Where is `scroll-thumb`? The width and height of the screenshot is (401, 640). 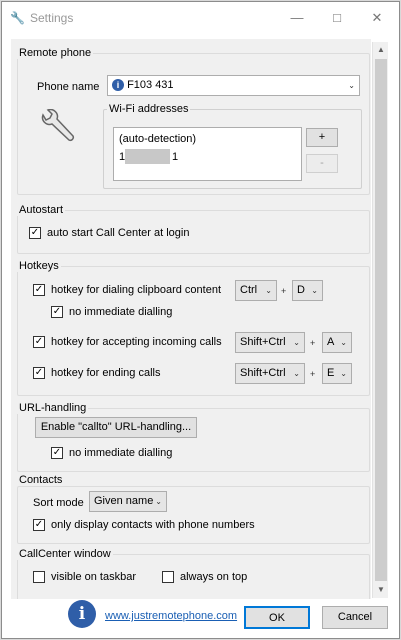 scroll-thumb is located at coordinates (381, 320).